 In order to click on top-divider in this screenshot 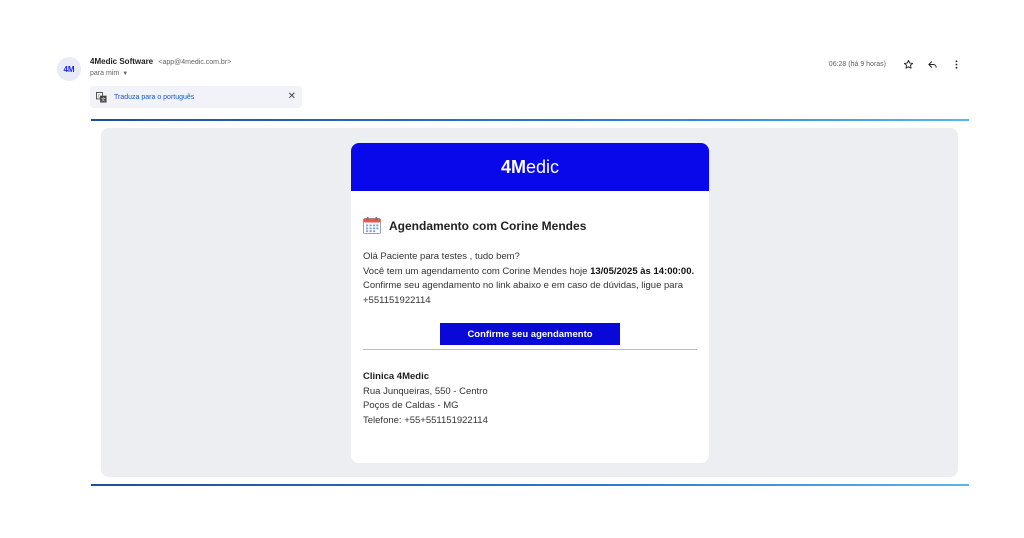, I will do `click(530, 120)`.